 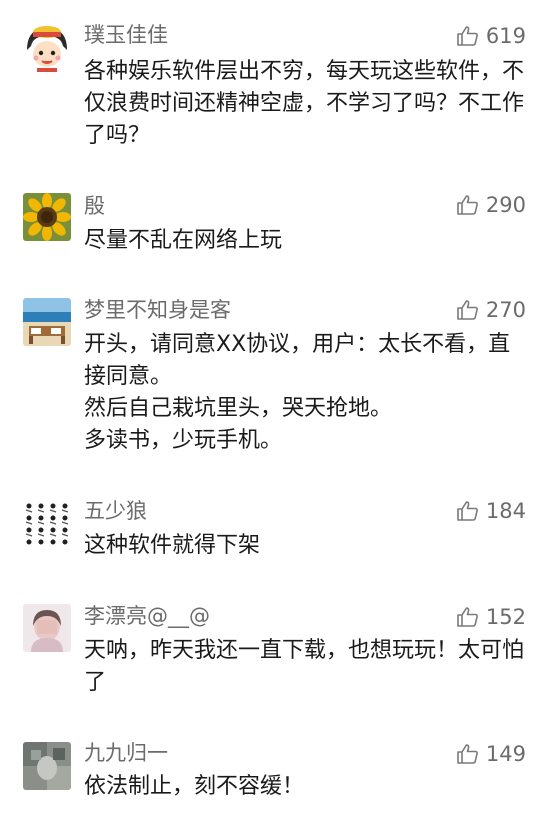 I want to click on pattern-avatar-icon, so click(x=47, y=524).